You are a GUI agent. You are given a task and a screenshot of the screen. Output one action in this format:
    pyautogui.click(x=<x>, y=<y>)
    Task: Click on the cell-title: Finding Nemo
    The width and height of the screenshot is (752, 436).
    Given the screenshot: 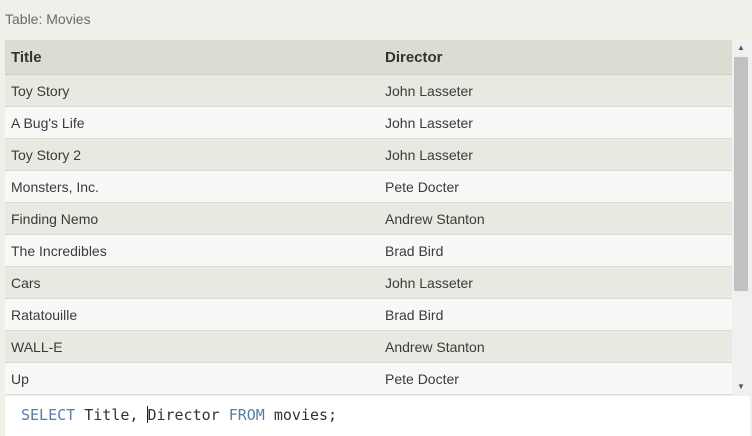 What is the action you would take?
    pyautogui.click(x=192, y=218)
    